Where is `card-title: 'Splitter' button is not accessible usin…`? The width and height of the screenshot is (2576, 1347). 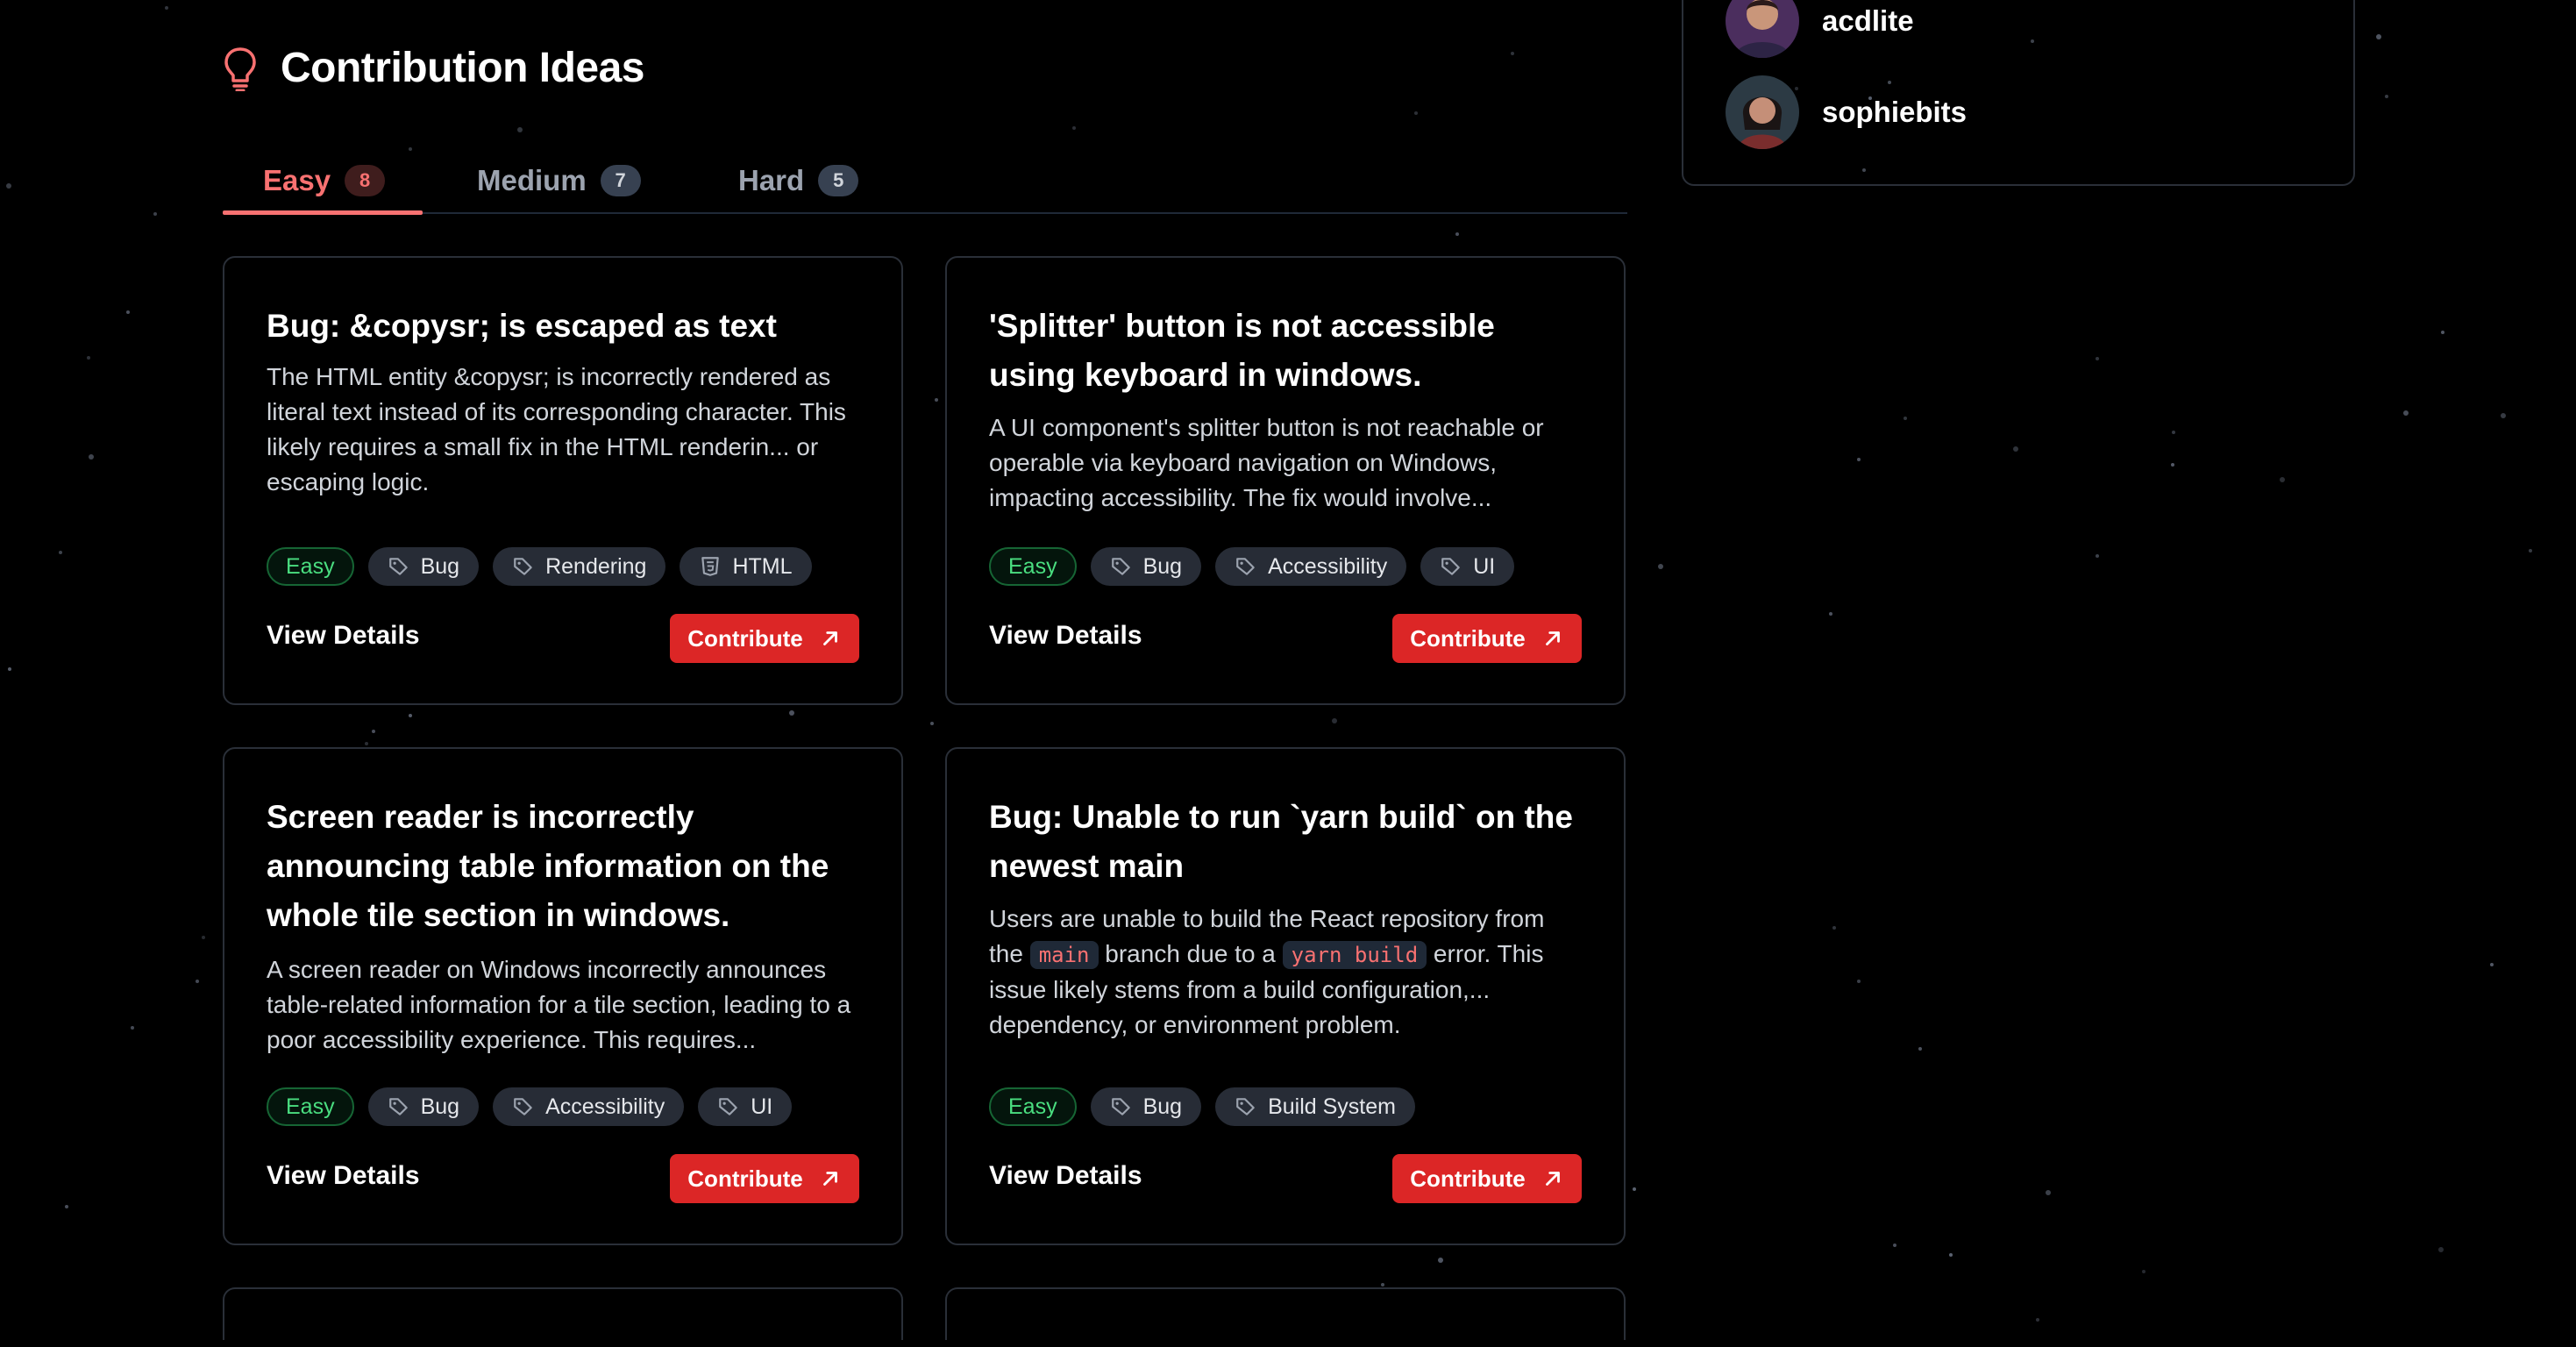
card-title: 'Splitter' button is not accessible usin… is located at coordinates (1242, 350).